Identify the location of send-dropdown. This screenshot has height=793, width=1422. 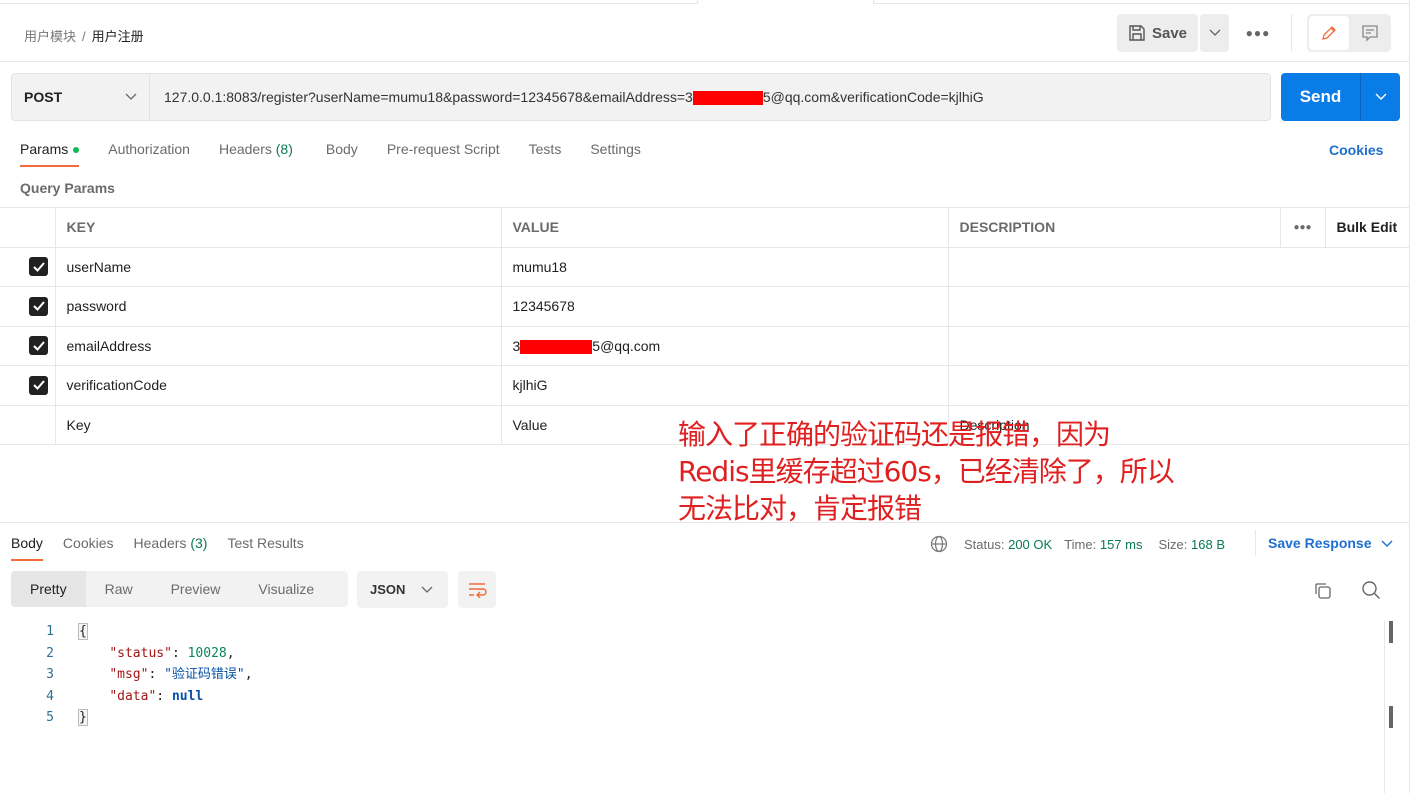
(1381, 97).